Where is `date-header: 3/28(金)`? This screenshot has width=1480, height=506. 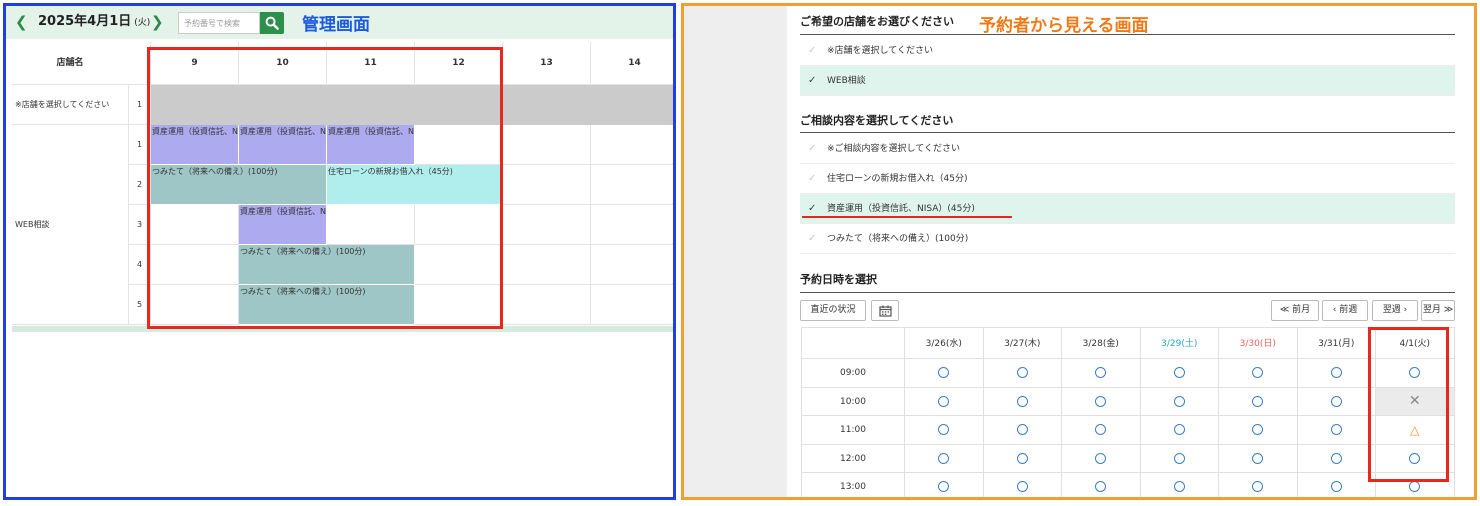
date-header: 3/28(金) is located at coordinates (1101, 343).